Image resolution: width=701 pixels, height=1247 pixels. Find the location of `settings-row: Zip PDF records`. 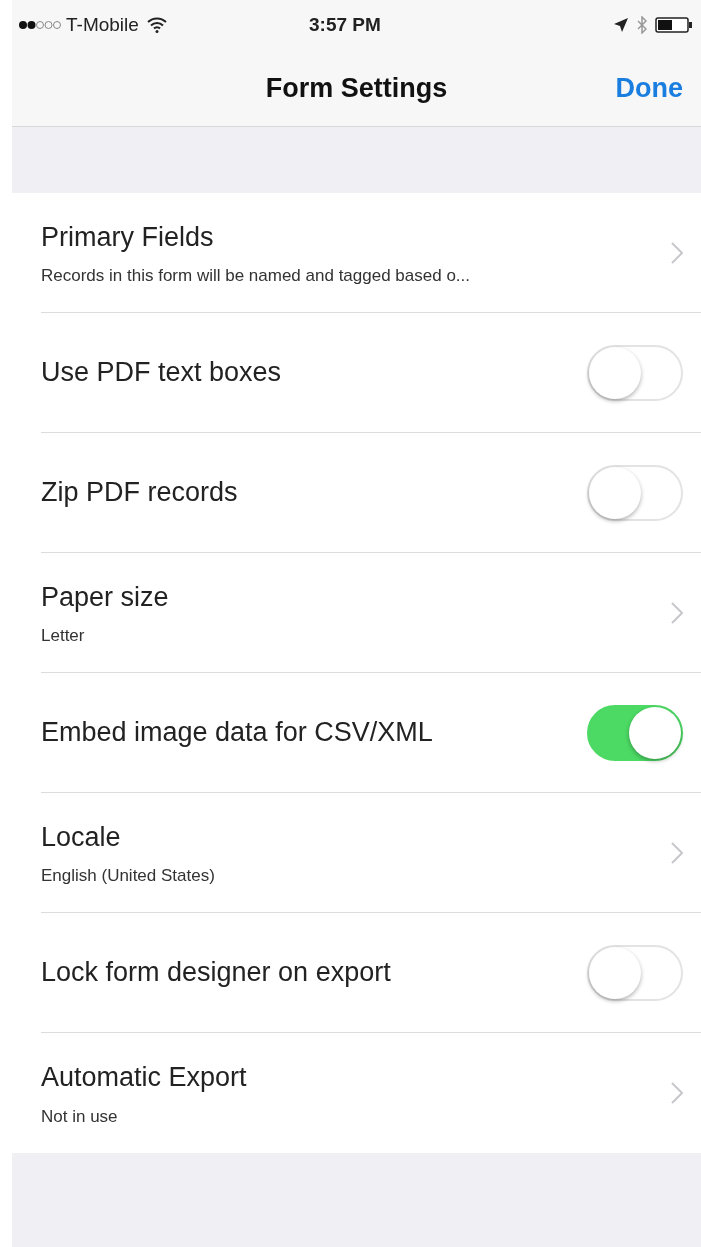

settings-row: Zip PDF records is located at coordinates (371, 493).